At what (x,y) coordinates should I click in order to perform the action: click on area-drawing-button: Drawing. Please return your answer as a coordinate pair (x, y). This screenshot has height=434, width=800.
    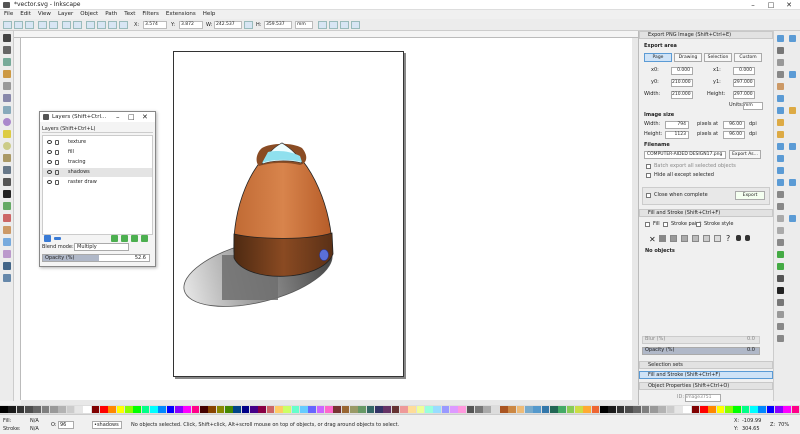
    Looking at the image, I should click on (688, 57).